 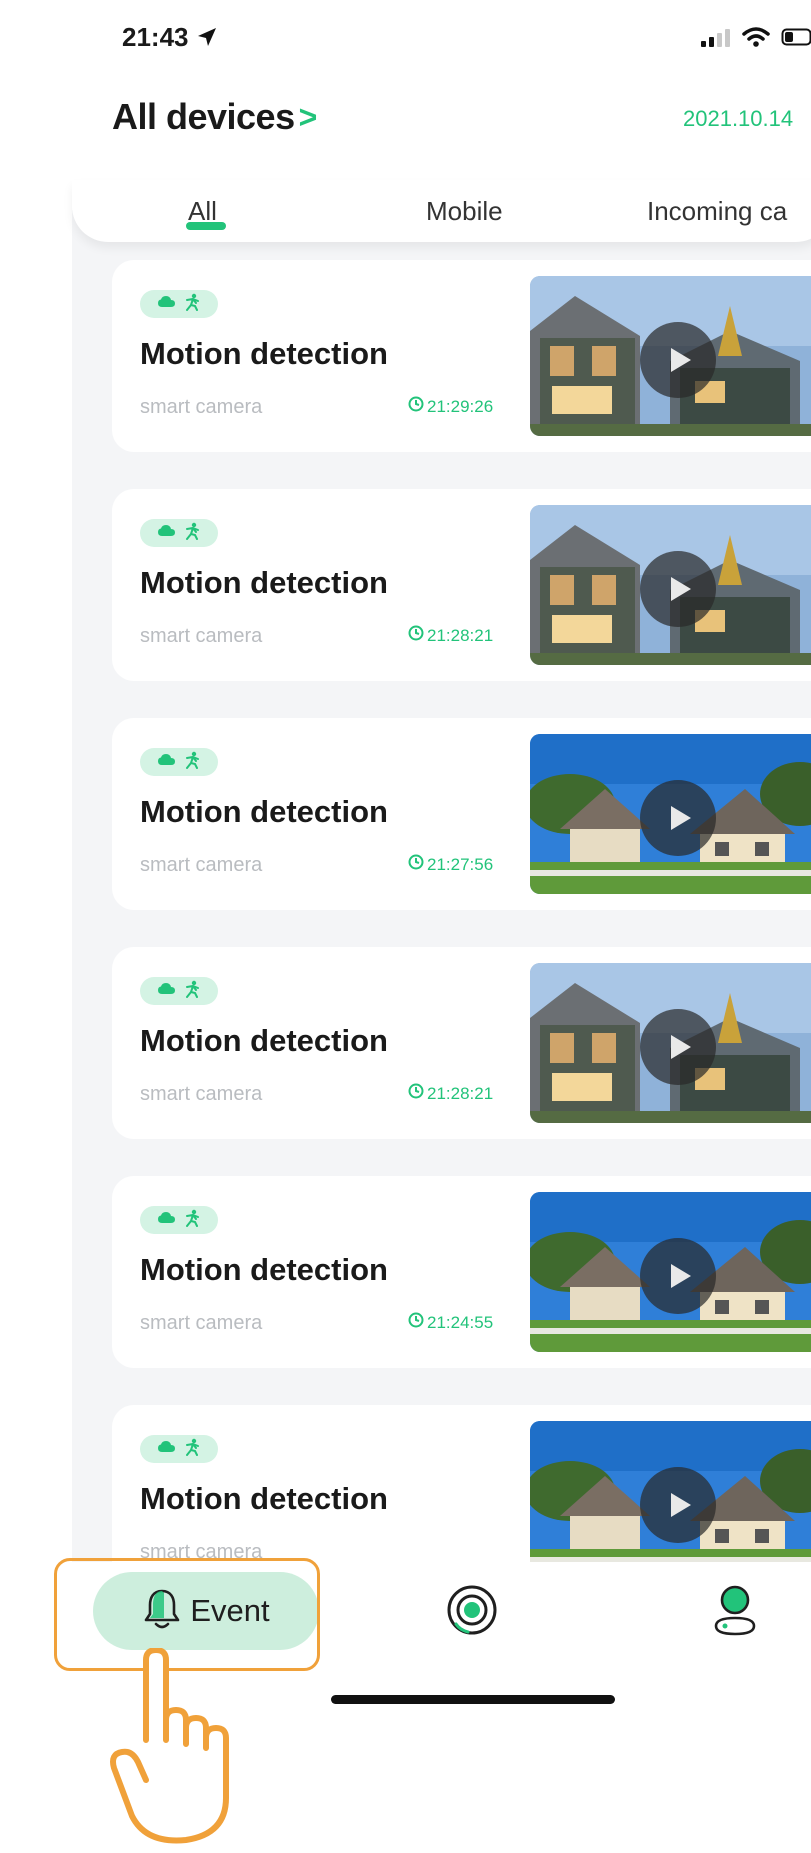 What do you see at coordinates (461, 1272) in the screenshot?
I see `event-card: Motion detection smart camera 21:24:55` at bounding box center [461, 1272].